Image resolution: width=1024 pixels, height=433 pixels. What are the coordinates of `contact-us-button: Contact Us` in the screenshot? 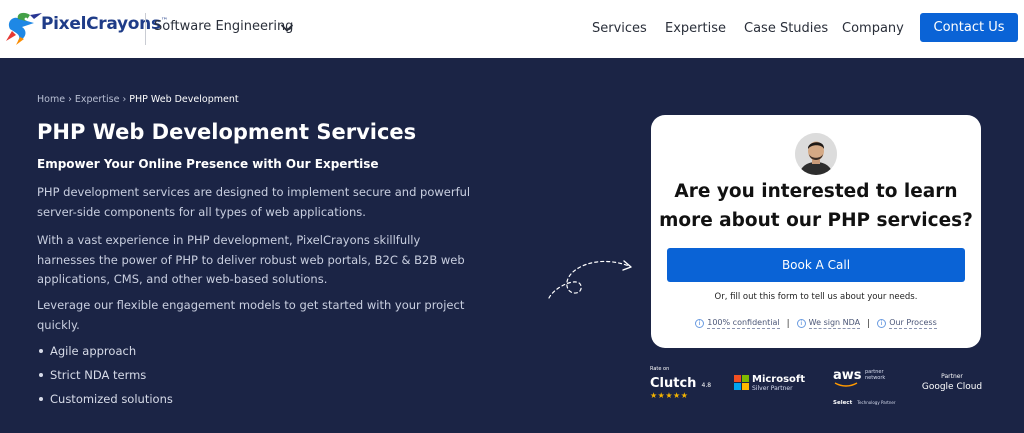 It's located at (969, 27).